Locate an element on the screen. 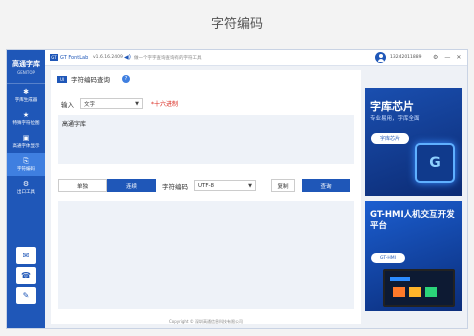 This screenshot has width=474, height=336. sidebar-bottom-buttons: ✉ ☎ ✎ is located at coordinates (26, 277).